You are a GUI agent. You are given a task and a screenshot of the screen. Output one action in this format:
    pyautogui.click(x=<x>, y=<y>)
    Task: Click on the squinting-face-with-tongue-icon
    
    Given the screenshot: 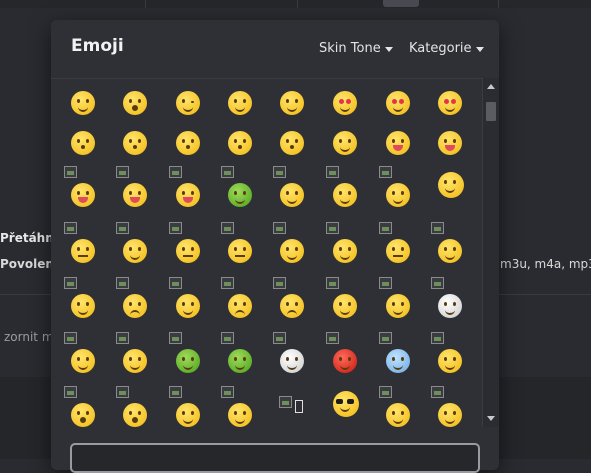 What is the action you would take?
    pyautogui.click(x=188, y=195)
    